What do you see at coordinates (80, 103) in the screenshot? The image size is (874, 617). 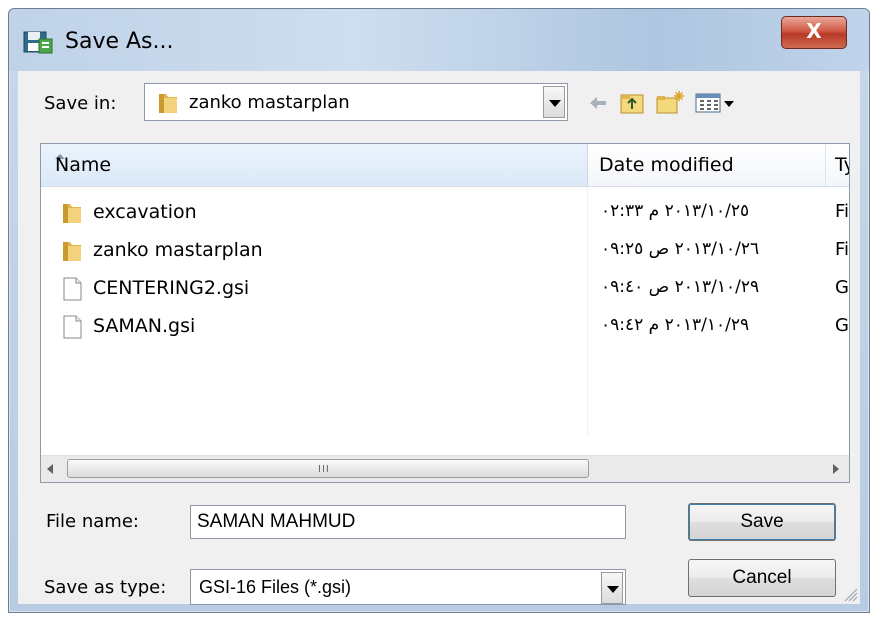 I see `save-in-label: Save in:` at bounding box center [80, 103].